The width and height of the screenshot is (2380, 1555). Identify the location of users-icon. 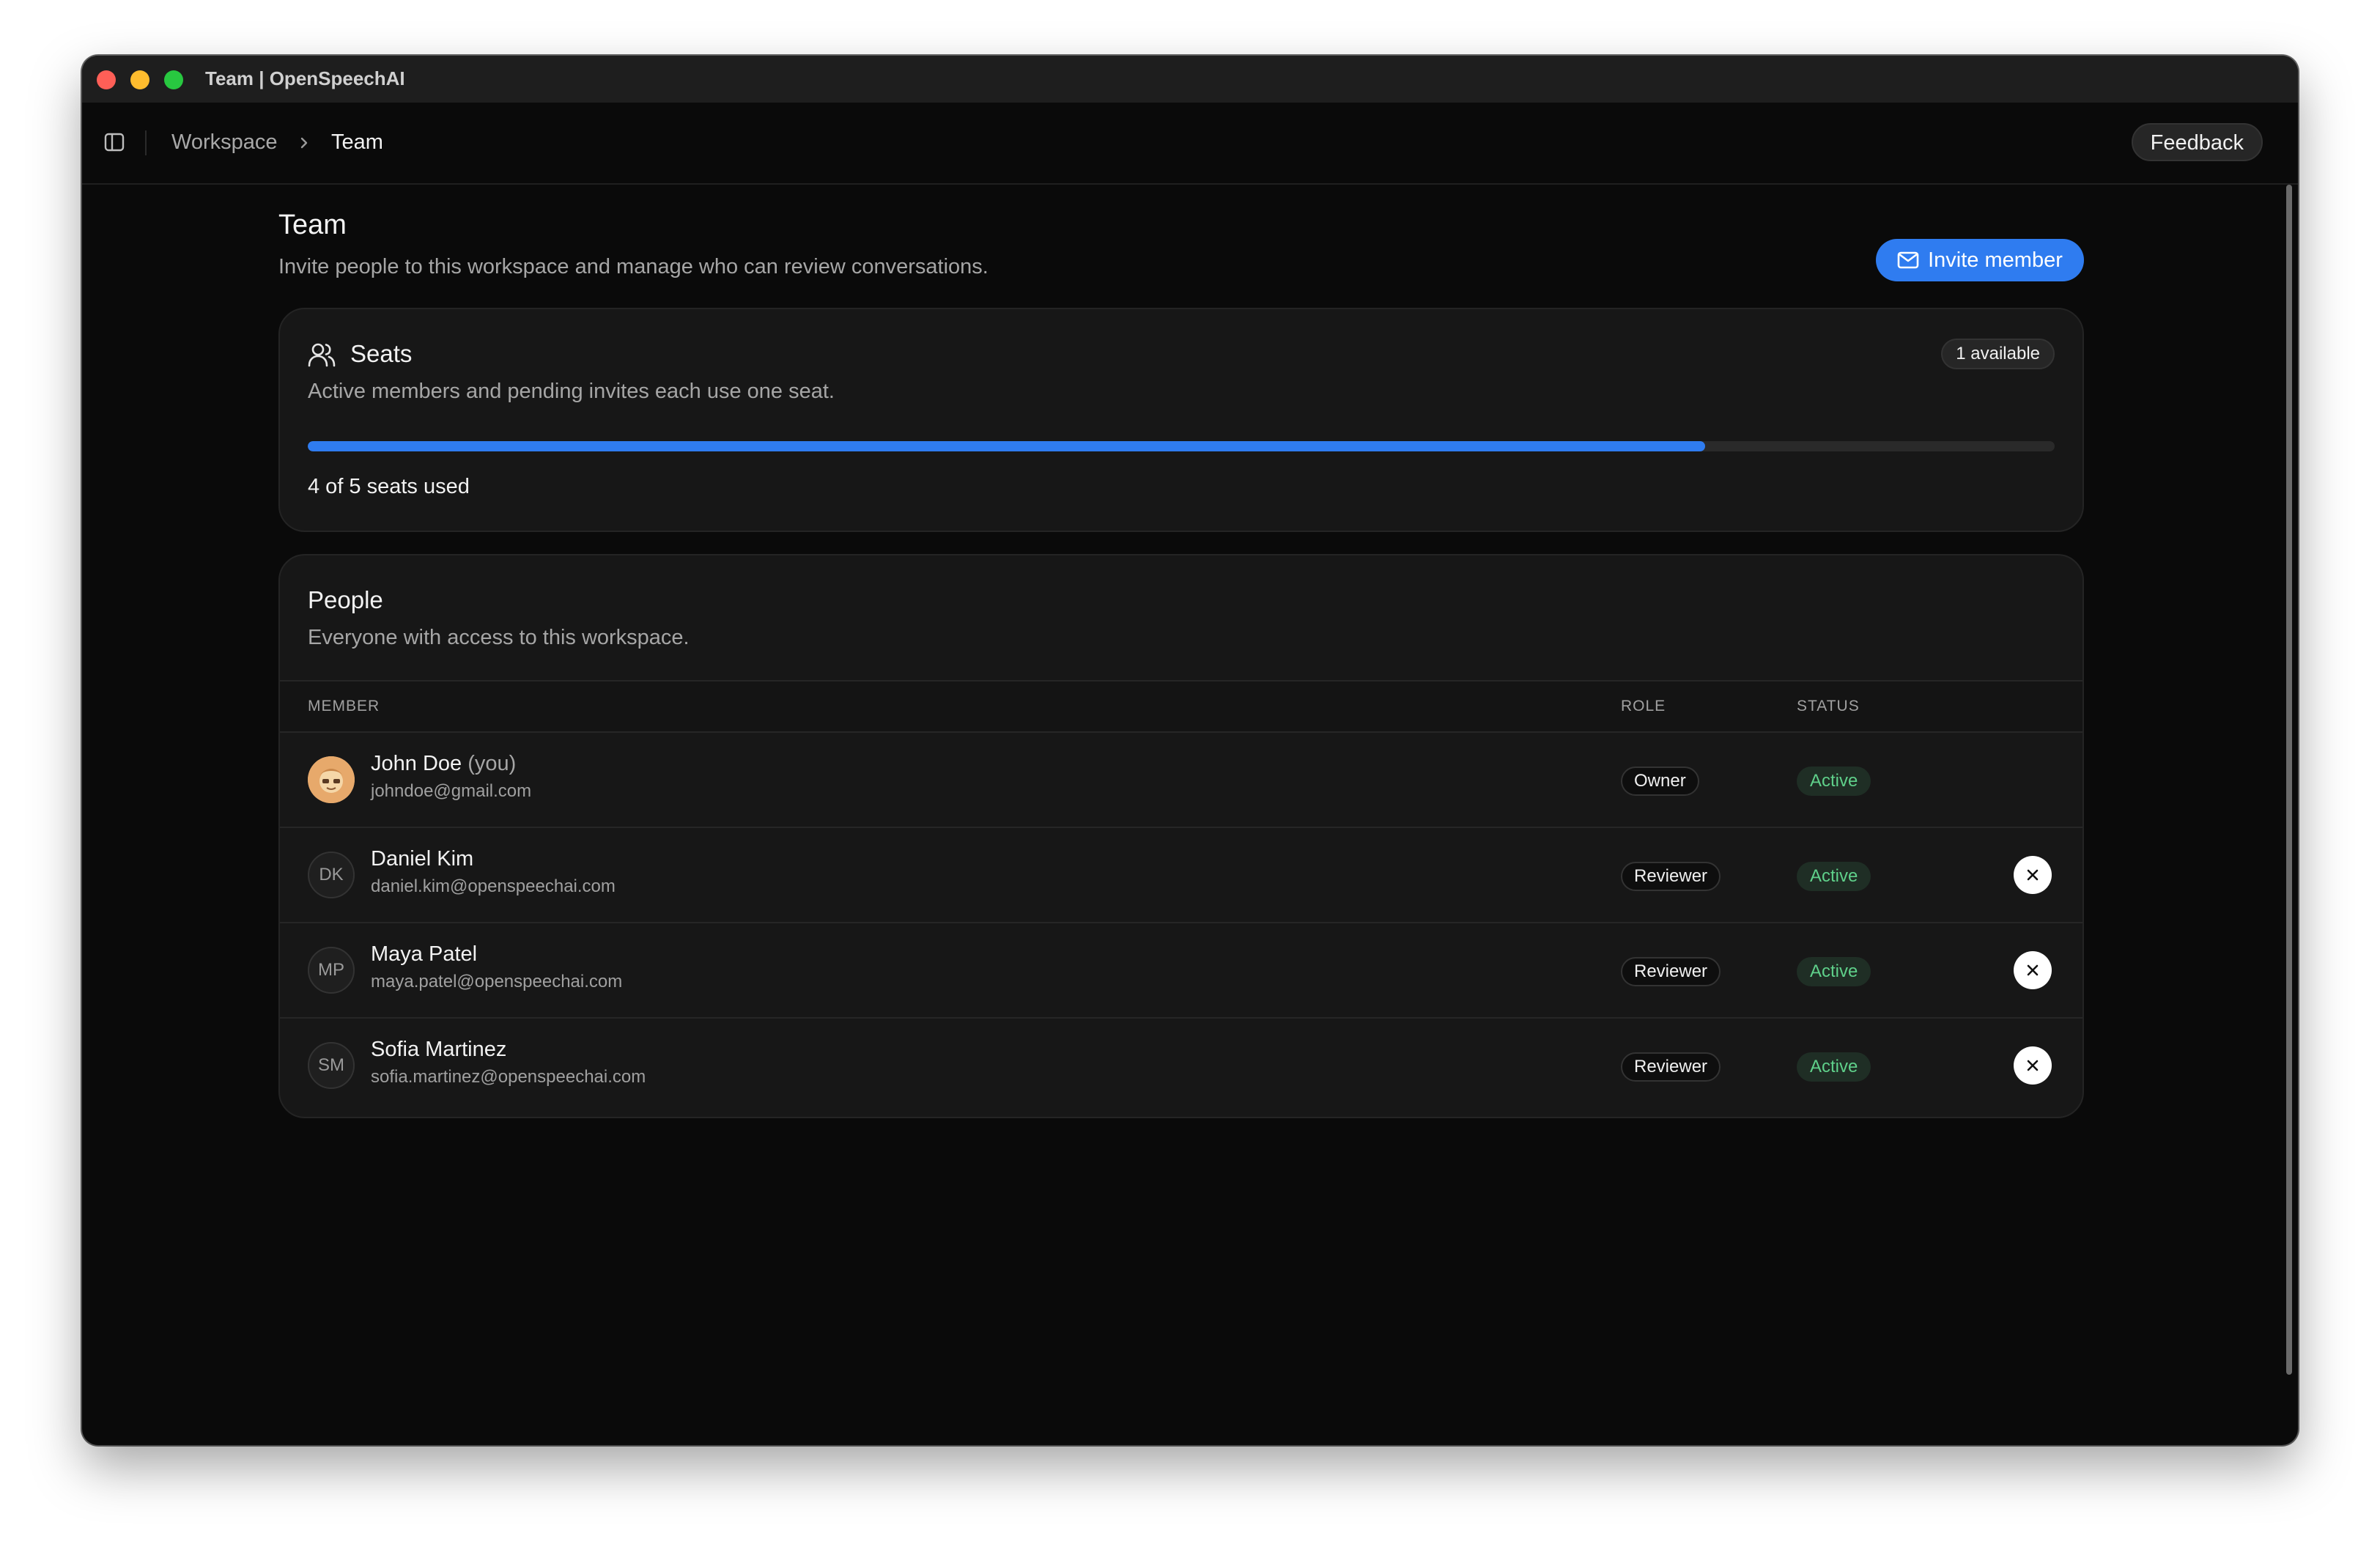
(322, 355).